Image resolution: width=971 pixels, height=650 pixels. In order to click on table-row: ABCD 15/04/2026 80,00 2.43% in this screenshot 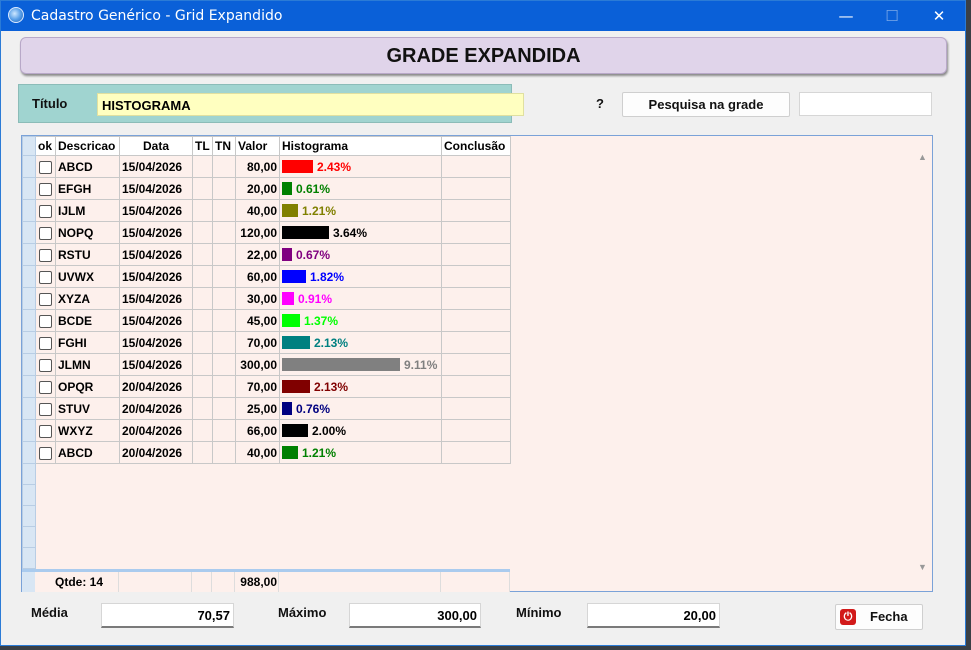, I will do `click(266, 166)`.